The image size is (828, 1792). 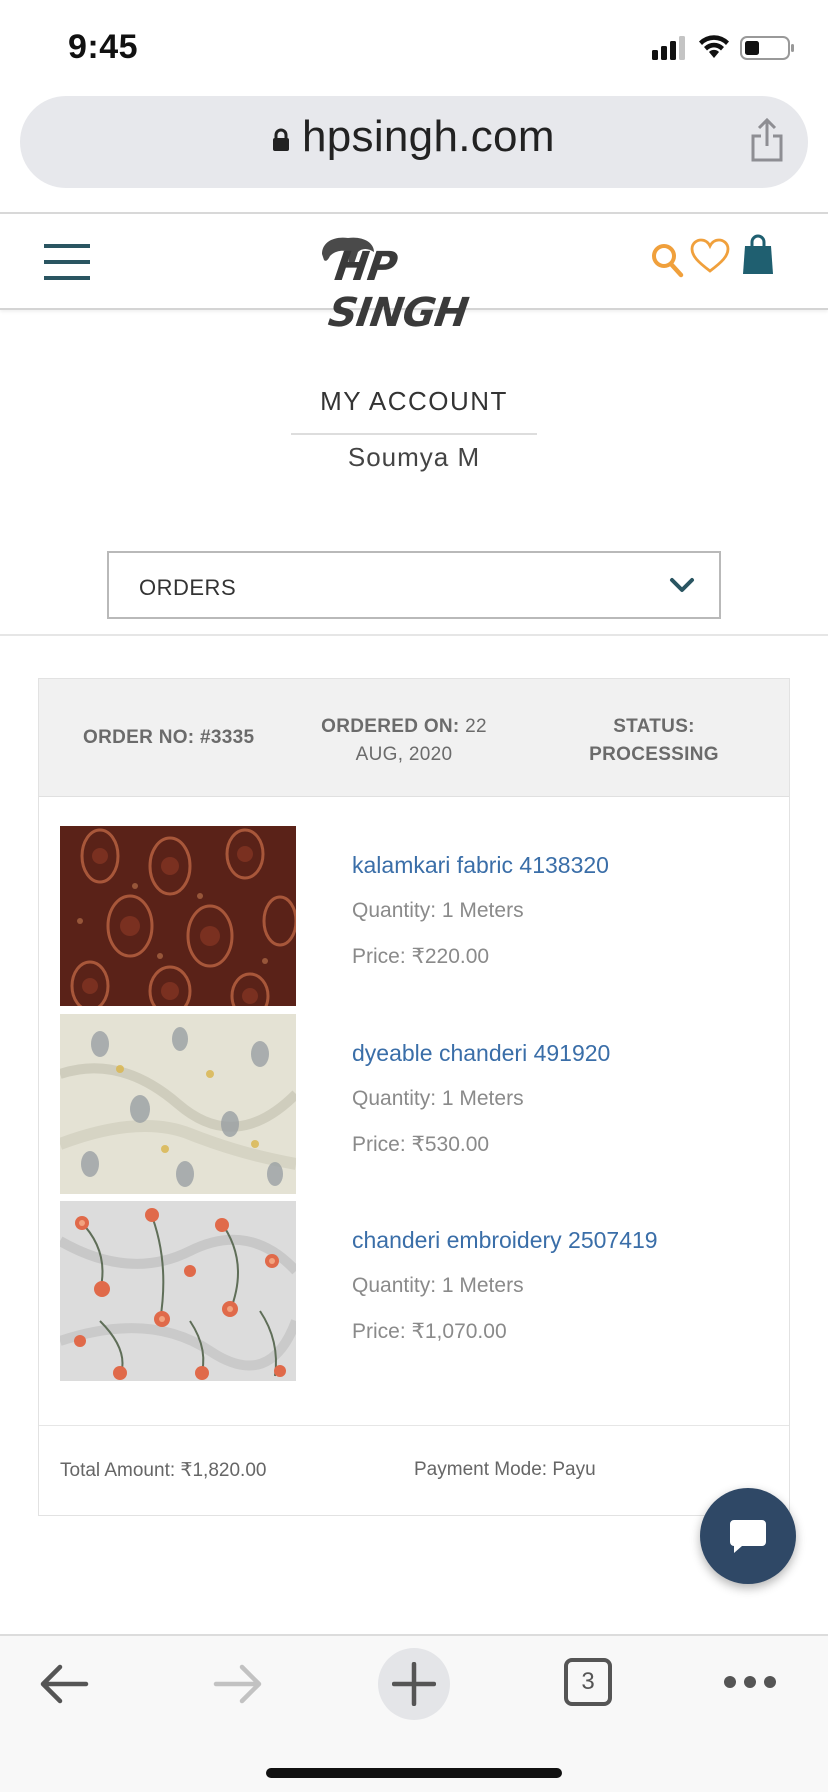 What do you see at coordinates (178, 1104) in the screenshot?
I see `product-image-chanderi` at bounding box center [178, 1104].